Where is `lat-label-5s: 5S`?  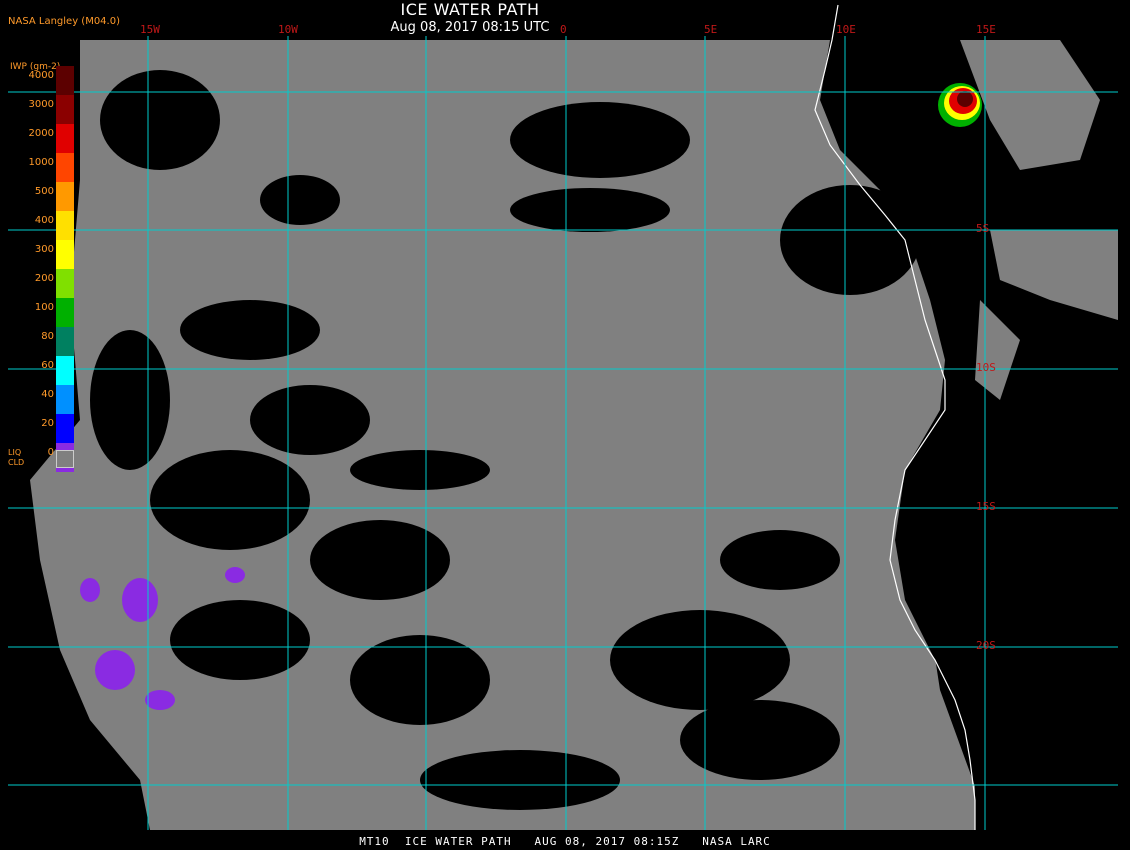 lat-label-5s: 5S is located at coordinates (983, 228).